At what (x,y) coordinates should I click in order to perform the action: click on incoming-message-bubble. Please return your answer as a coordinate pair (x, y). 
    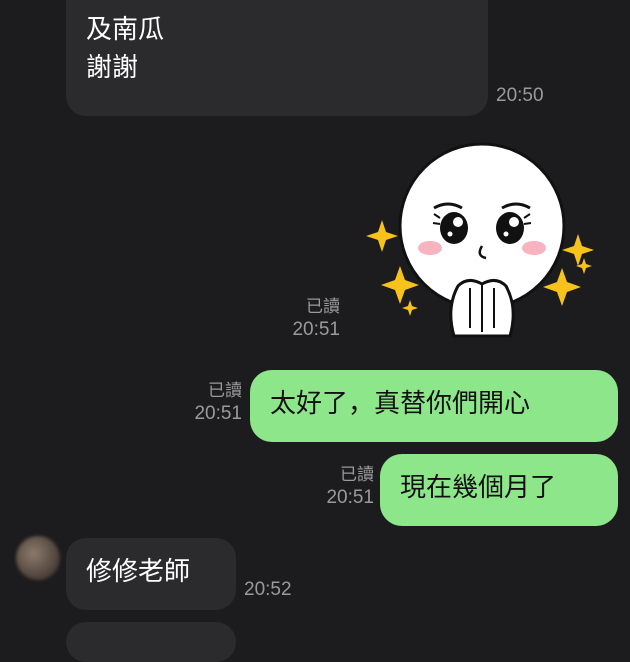
    Looking at the image, I should click on (151, 642).